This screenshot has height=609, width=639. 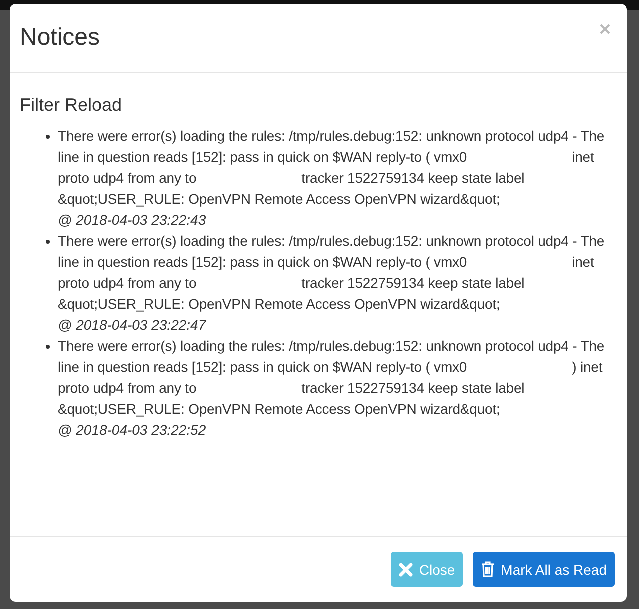 What do you see at coordinates (72, 105) in the screenshot?
I see `section-title: Filter Reload` at bounding box center [72, 105].